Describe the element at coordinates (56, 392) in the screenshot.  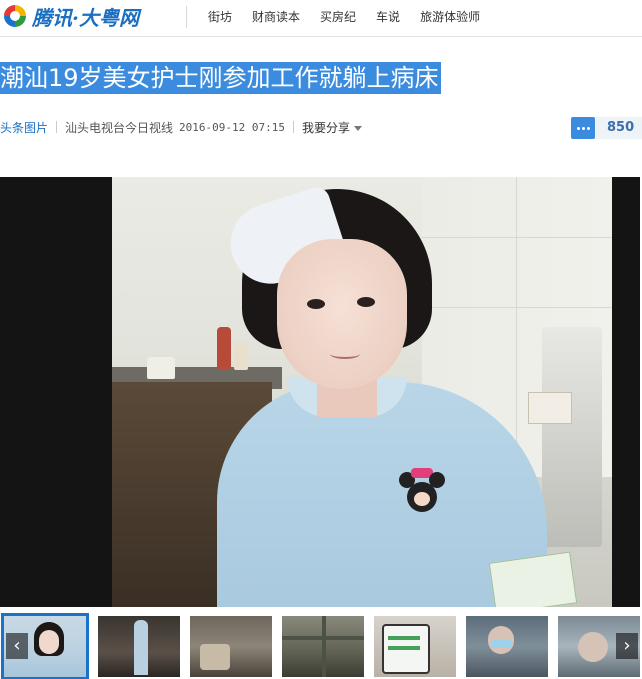
I see `photo-frame-left` at that location.